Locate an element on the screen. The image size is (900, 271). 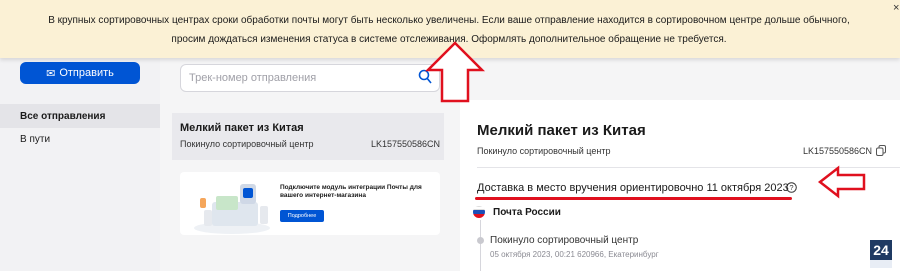
detail-track-number: LK157550586CN is located at coordinates (837, 151).